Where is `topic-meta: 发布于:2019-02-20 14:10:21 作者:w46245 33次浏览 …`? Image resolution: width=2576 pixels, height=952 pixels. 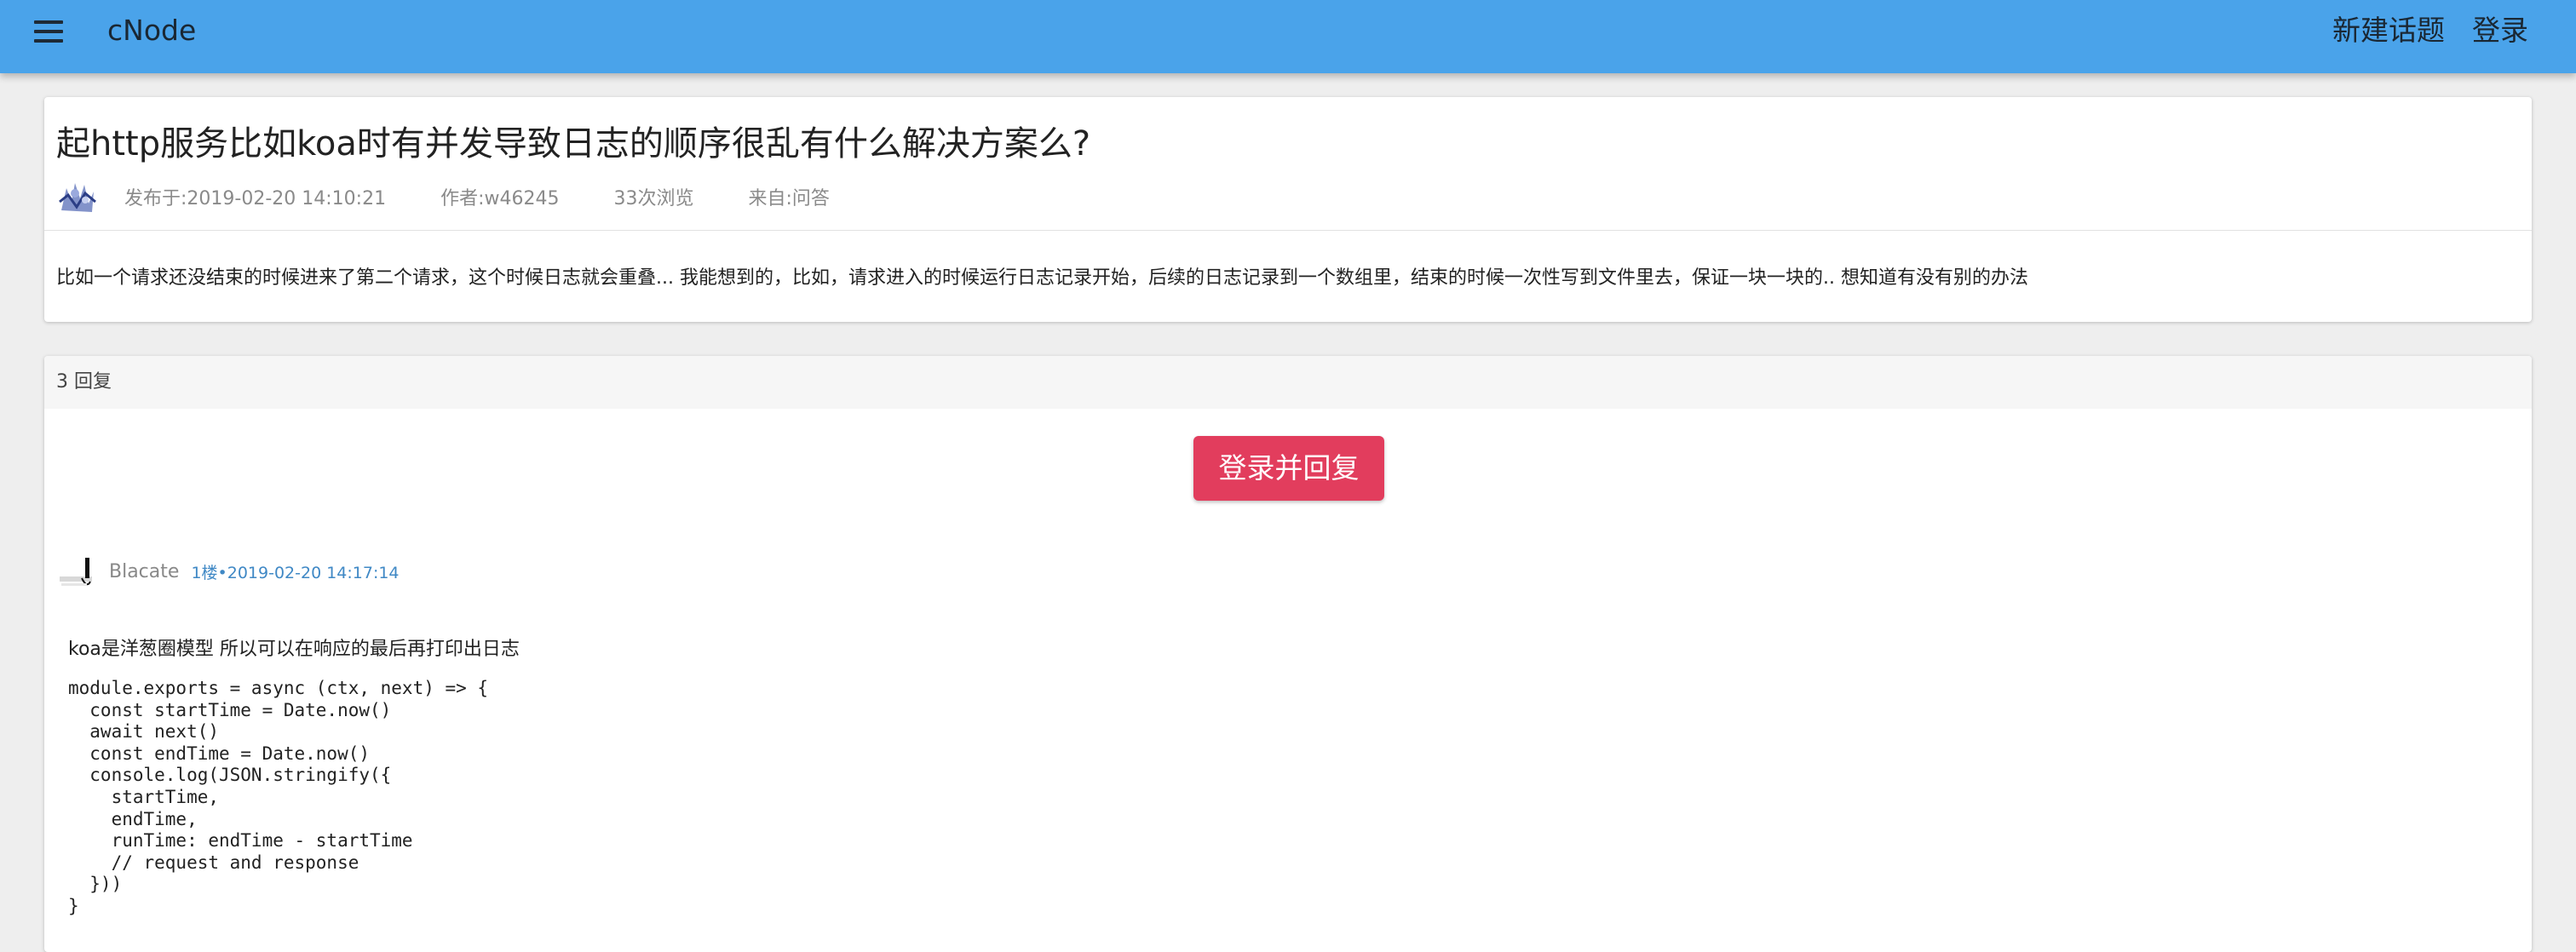
topic-meta: 发布于:2019-02-20 14:10:21 作者:w46245 33次浏览 … is located at coordinates (470, 197).